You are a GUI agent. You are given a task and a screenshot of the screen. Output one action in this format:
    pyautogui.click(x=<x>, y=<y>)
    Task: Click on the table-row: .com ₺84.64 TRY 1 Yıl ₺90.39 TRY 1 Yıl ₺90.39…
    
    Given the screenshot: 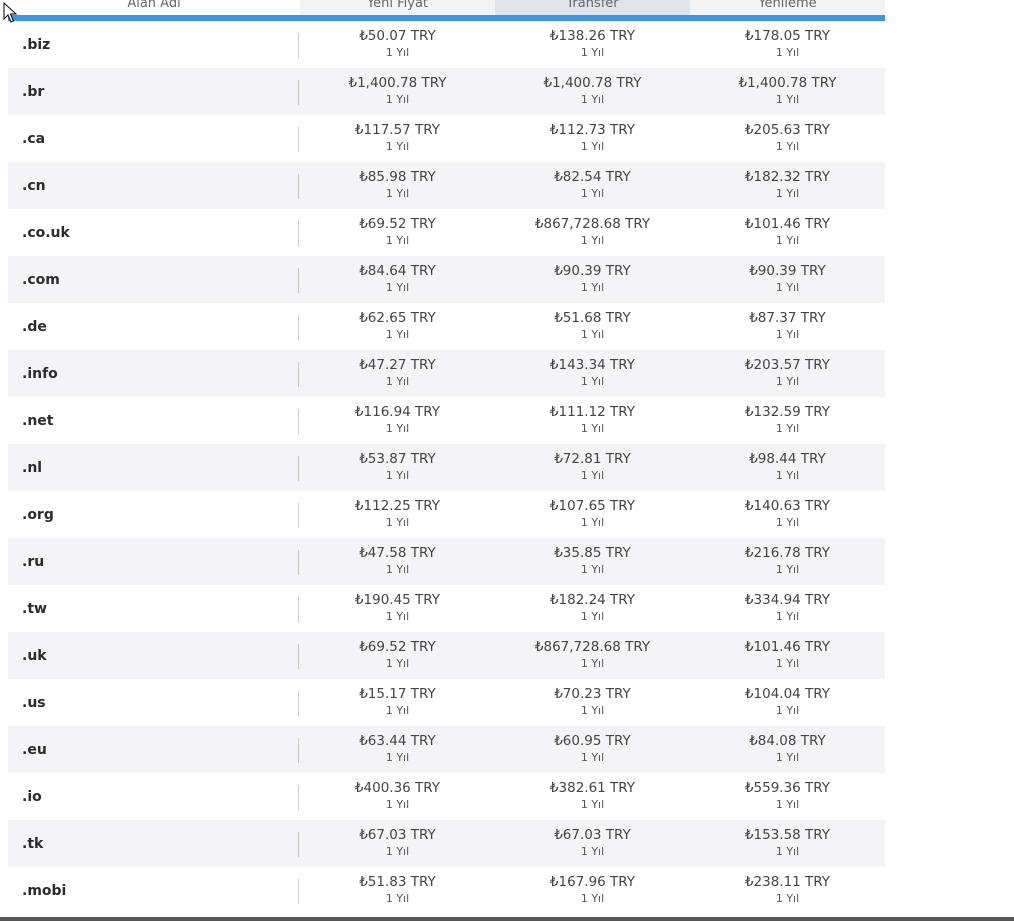 What is the action you would take?
    pyautogui.click(x=446, y=279)
    